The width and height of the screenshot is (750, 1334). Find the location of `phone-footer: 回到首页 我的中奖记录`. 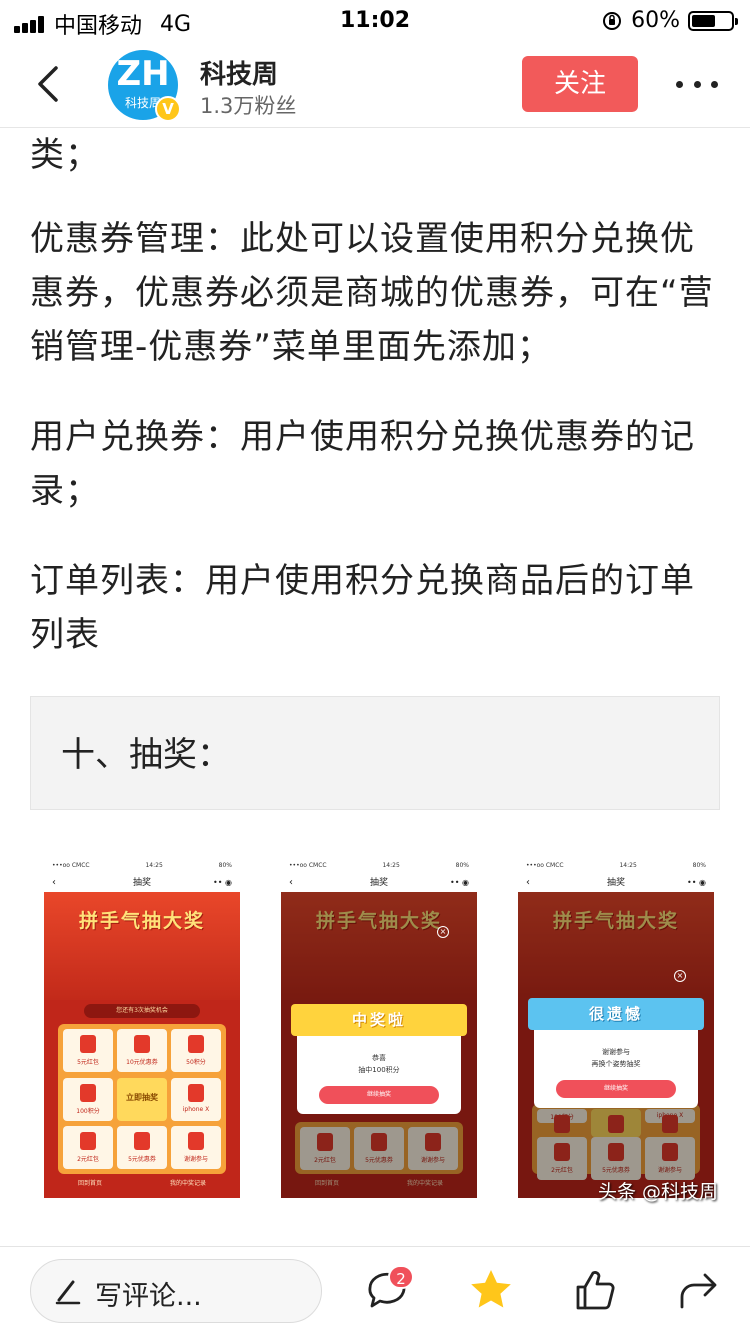

phone-footer: 回到首页 我的中奖记录 is located at coordinates (142, 1182).